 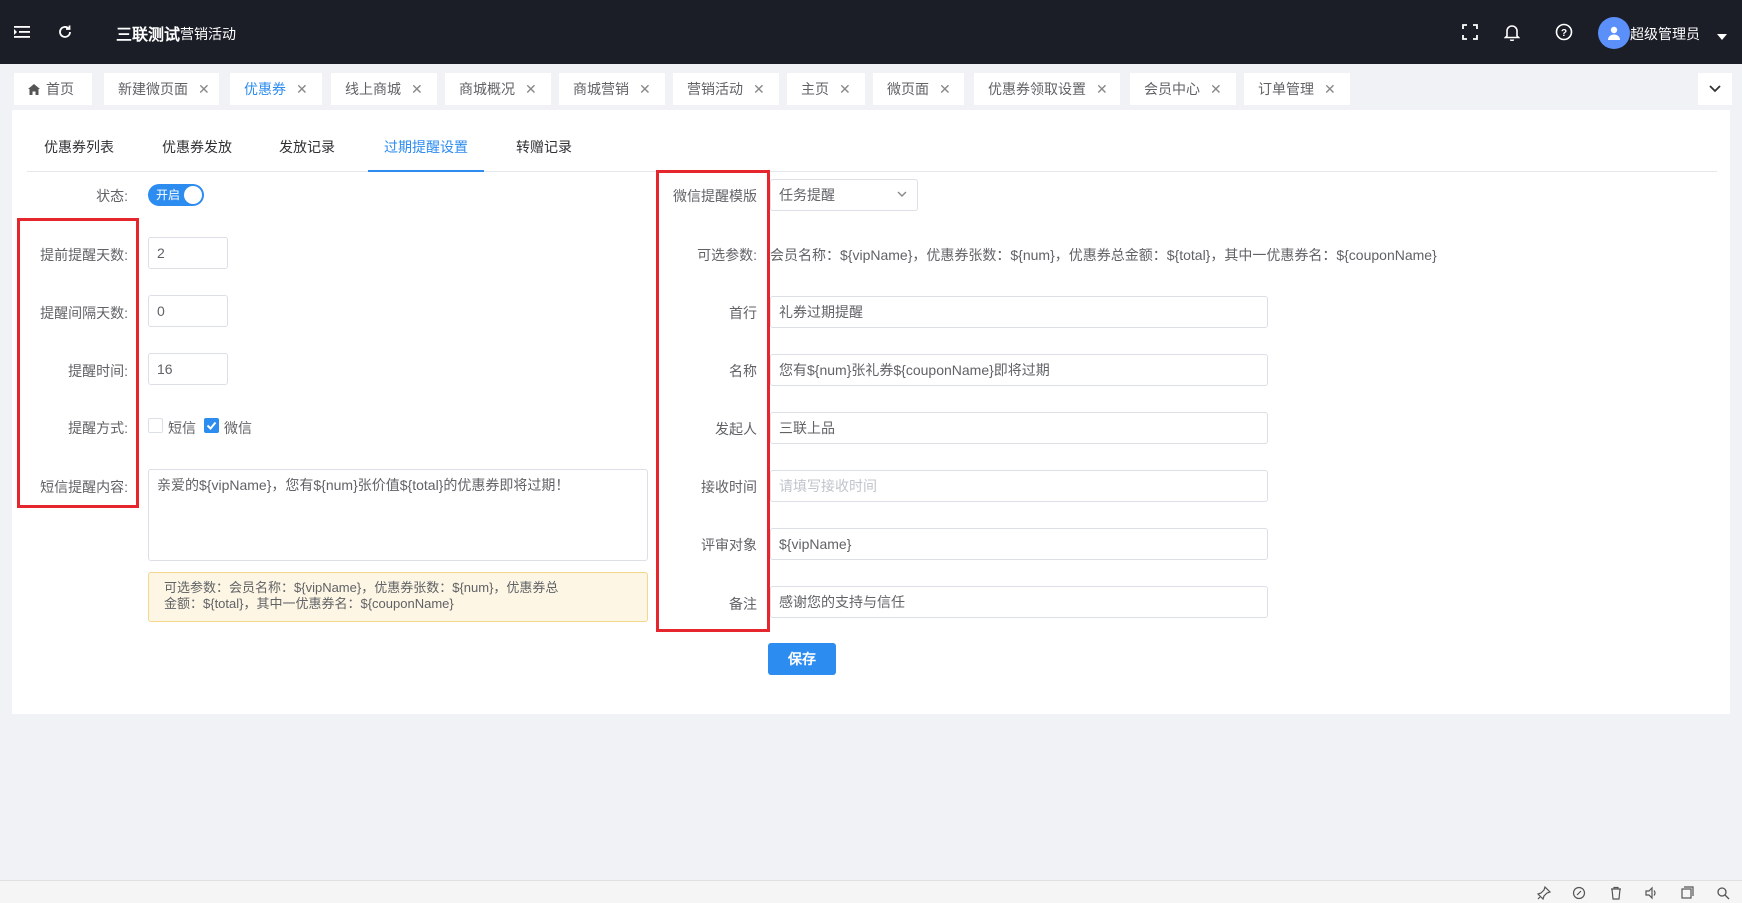 What do you see at coordinates (112, 196) in the screenshot?
I see `status-label: 状态:` at bounding box center [112, 196].